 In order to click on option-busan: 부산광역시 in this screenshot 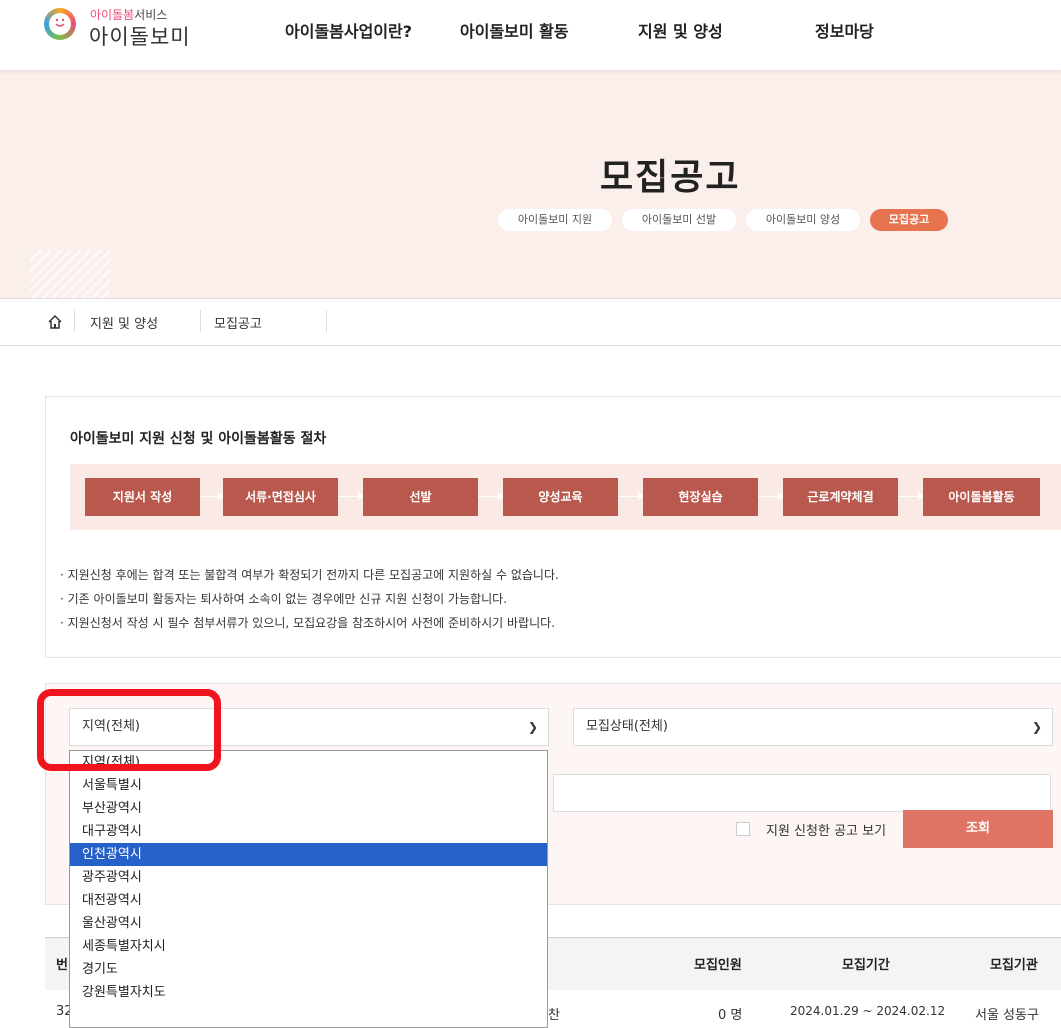, I will do `click(308, 808)`.